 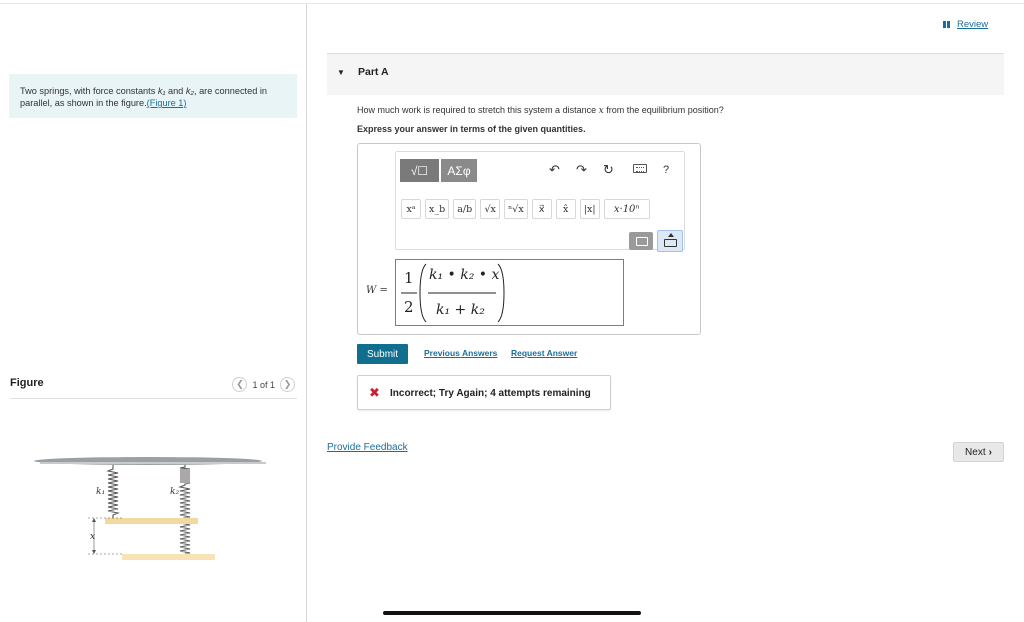 What do you see at coordinates (460, 353) in the screenshot?
I see `previous-answers-link: Previous Answers` at bounding box center [460, 353].